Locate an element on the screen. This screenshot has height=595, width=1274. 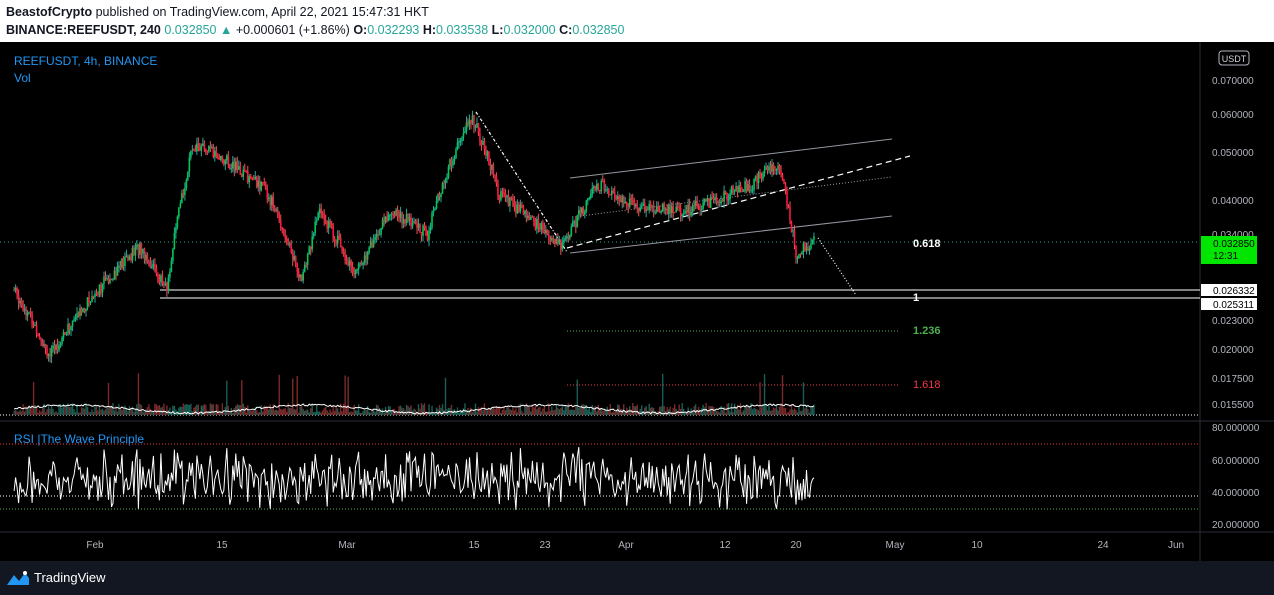
open-value: 0.032293 is located at coordinates (393, 30).